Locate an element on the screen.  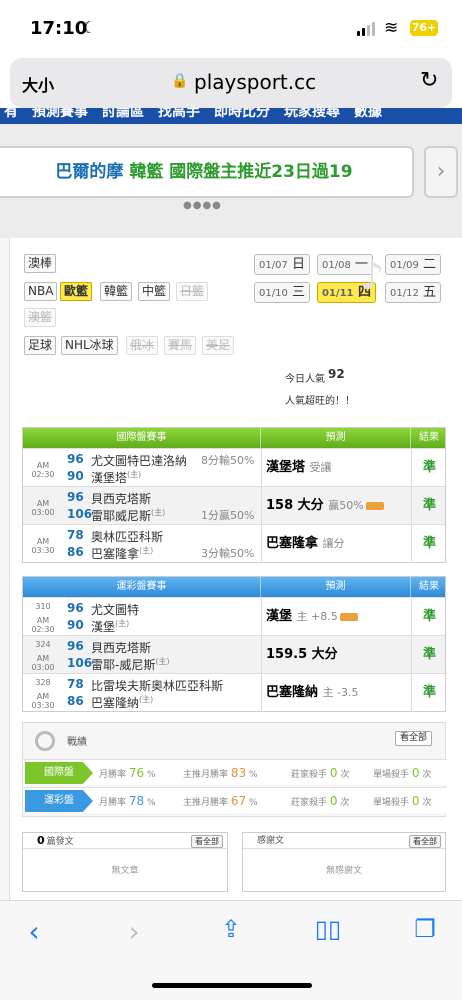
prediction: 159.5 大分 is located at coordinates (336, 655).